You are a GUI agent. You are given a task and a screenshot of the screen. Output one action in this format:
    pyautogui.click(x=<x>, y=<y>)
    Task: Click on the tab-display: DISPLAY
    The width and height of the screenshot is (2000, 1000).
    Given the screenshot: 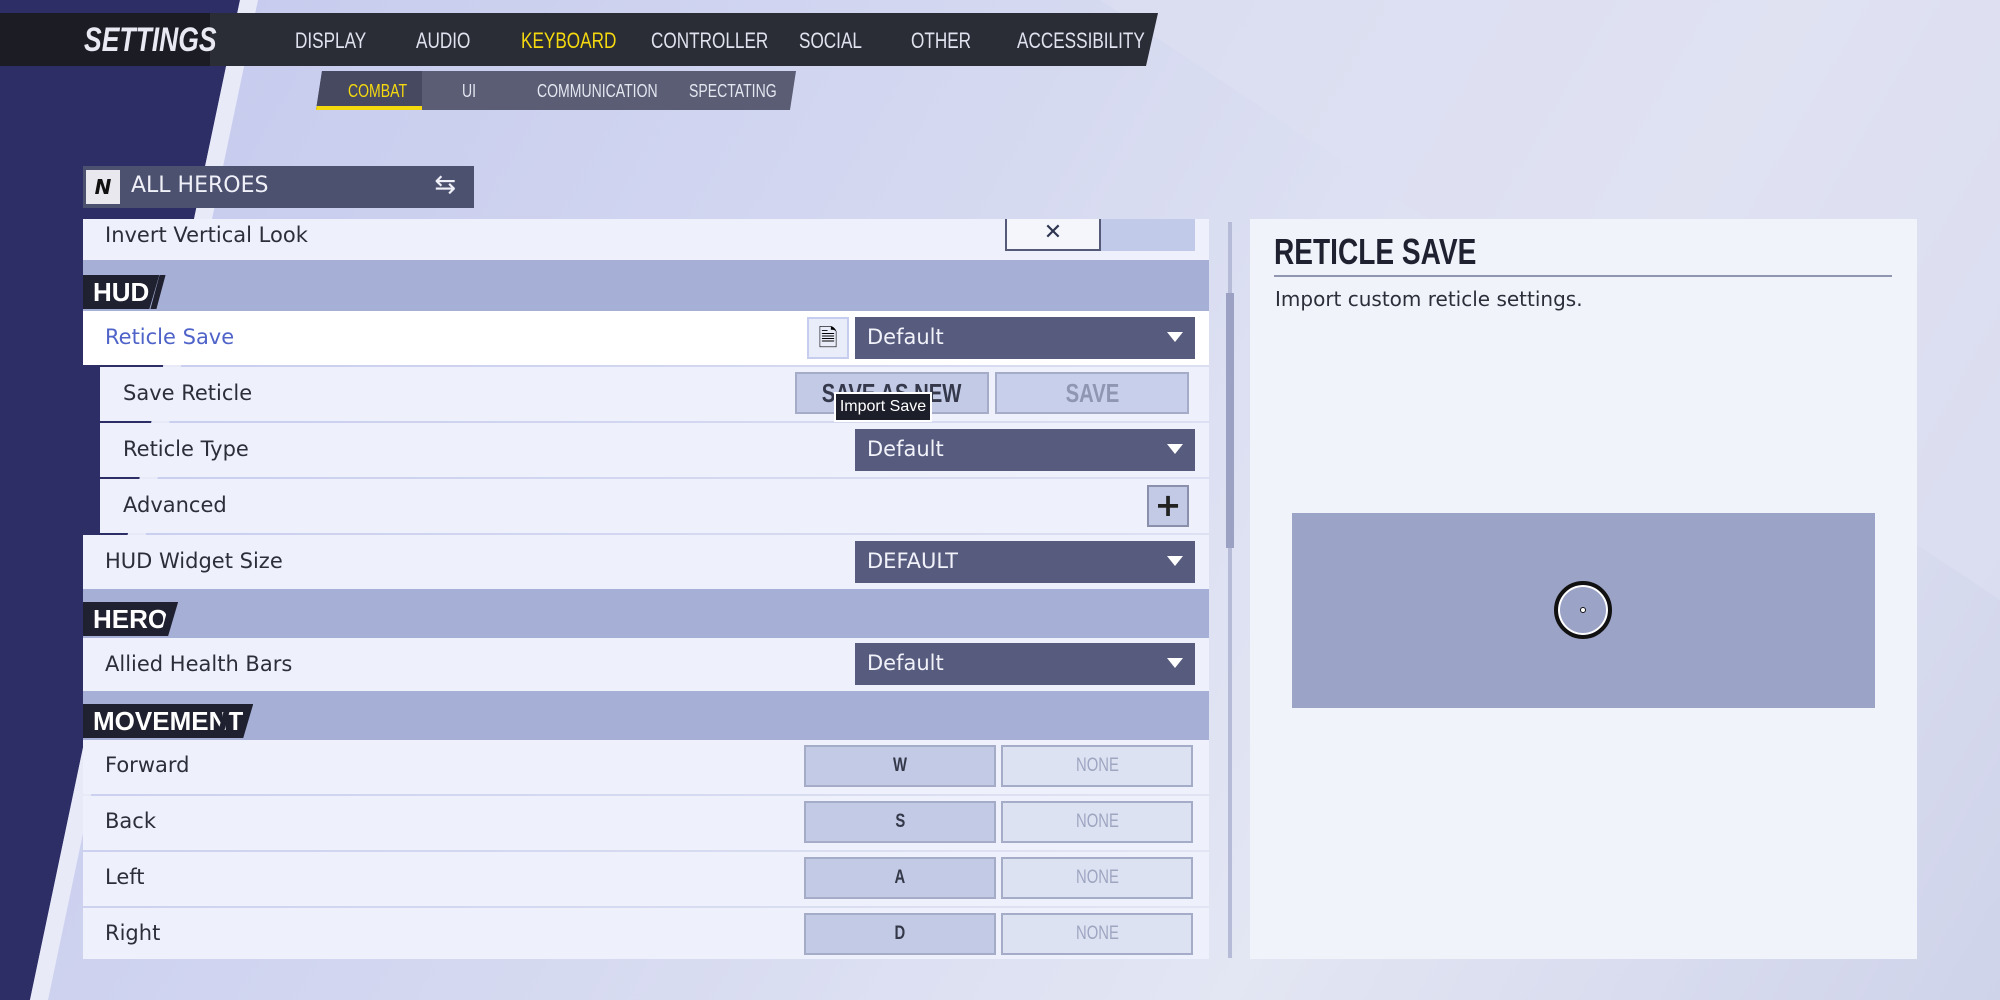 What is the action you would take?
    pyautogui.click(x=330, y=41)
    